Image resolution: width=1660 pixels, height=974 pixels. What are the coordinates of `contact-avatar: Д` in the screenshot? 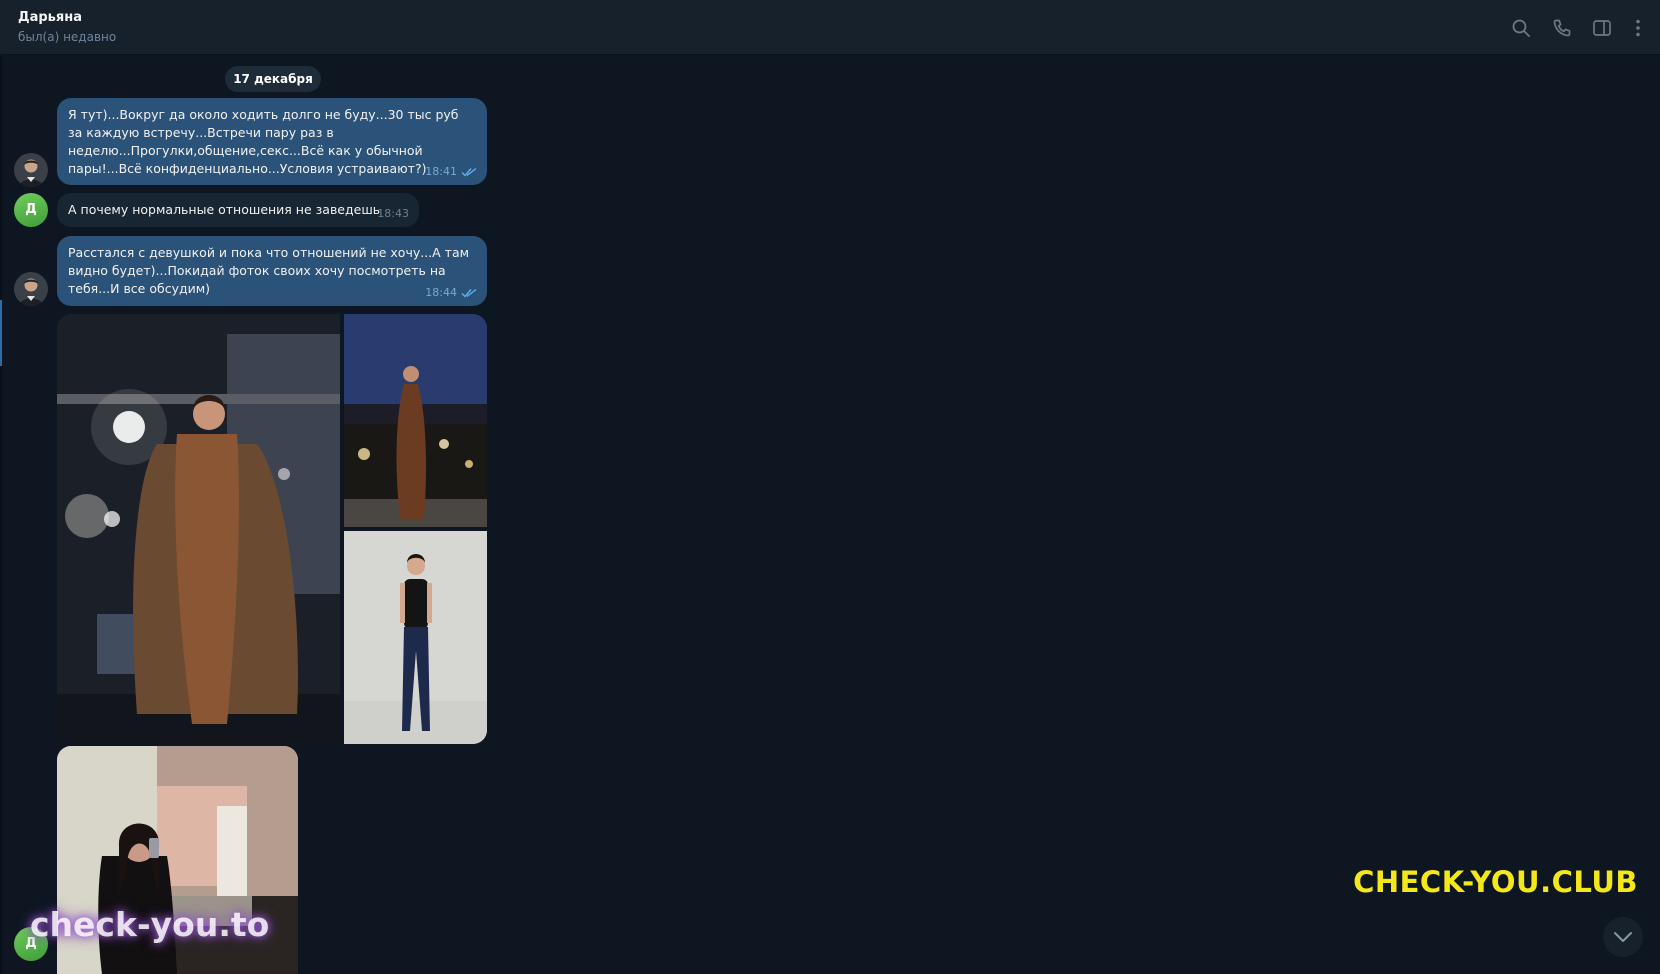 It's located at (31, 210).